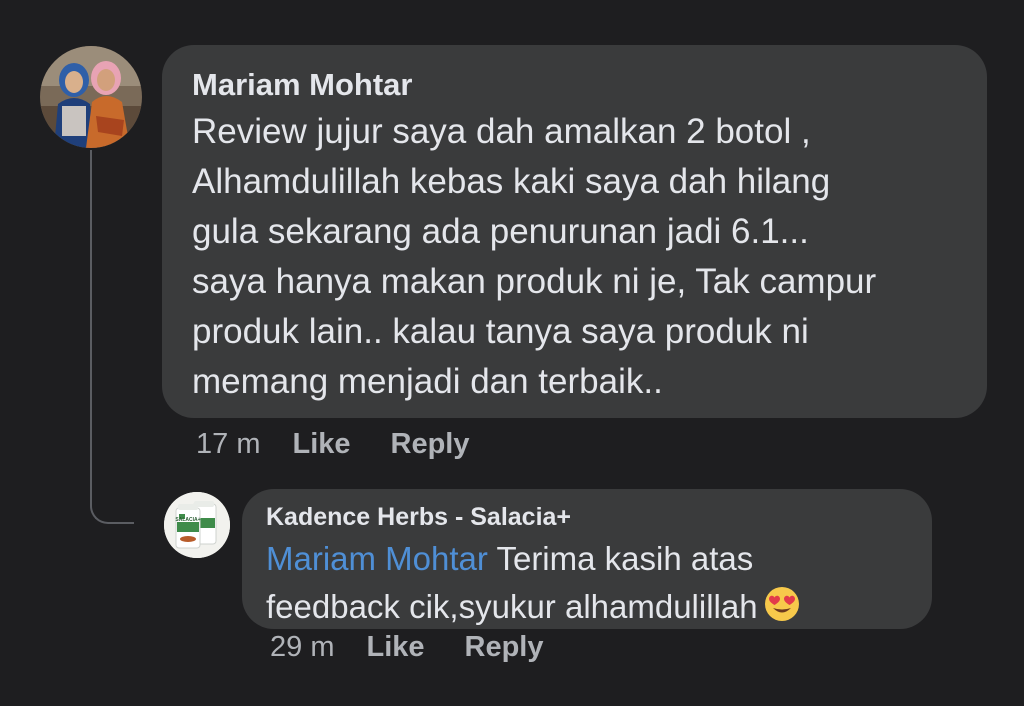 The image size is (1024, 706). Describe the element at coordinates (187, 520) in the screenshot. I see `avatar-product-label: SALACIA+` at that location.